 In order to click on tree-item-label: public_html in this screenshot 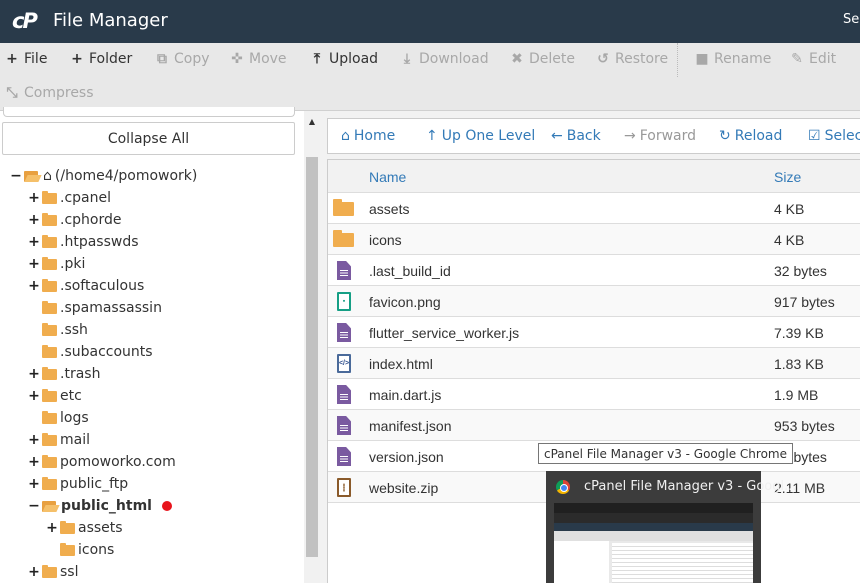, I will do `click(106, 506)`.